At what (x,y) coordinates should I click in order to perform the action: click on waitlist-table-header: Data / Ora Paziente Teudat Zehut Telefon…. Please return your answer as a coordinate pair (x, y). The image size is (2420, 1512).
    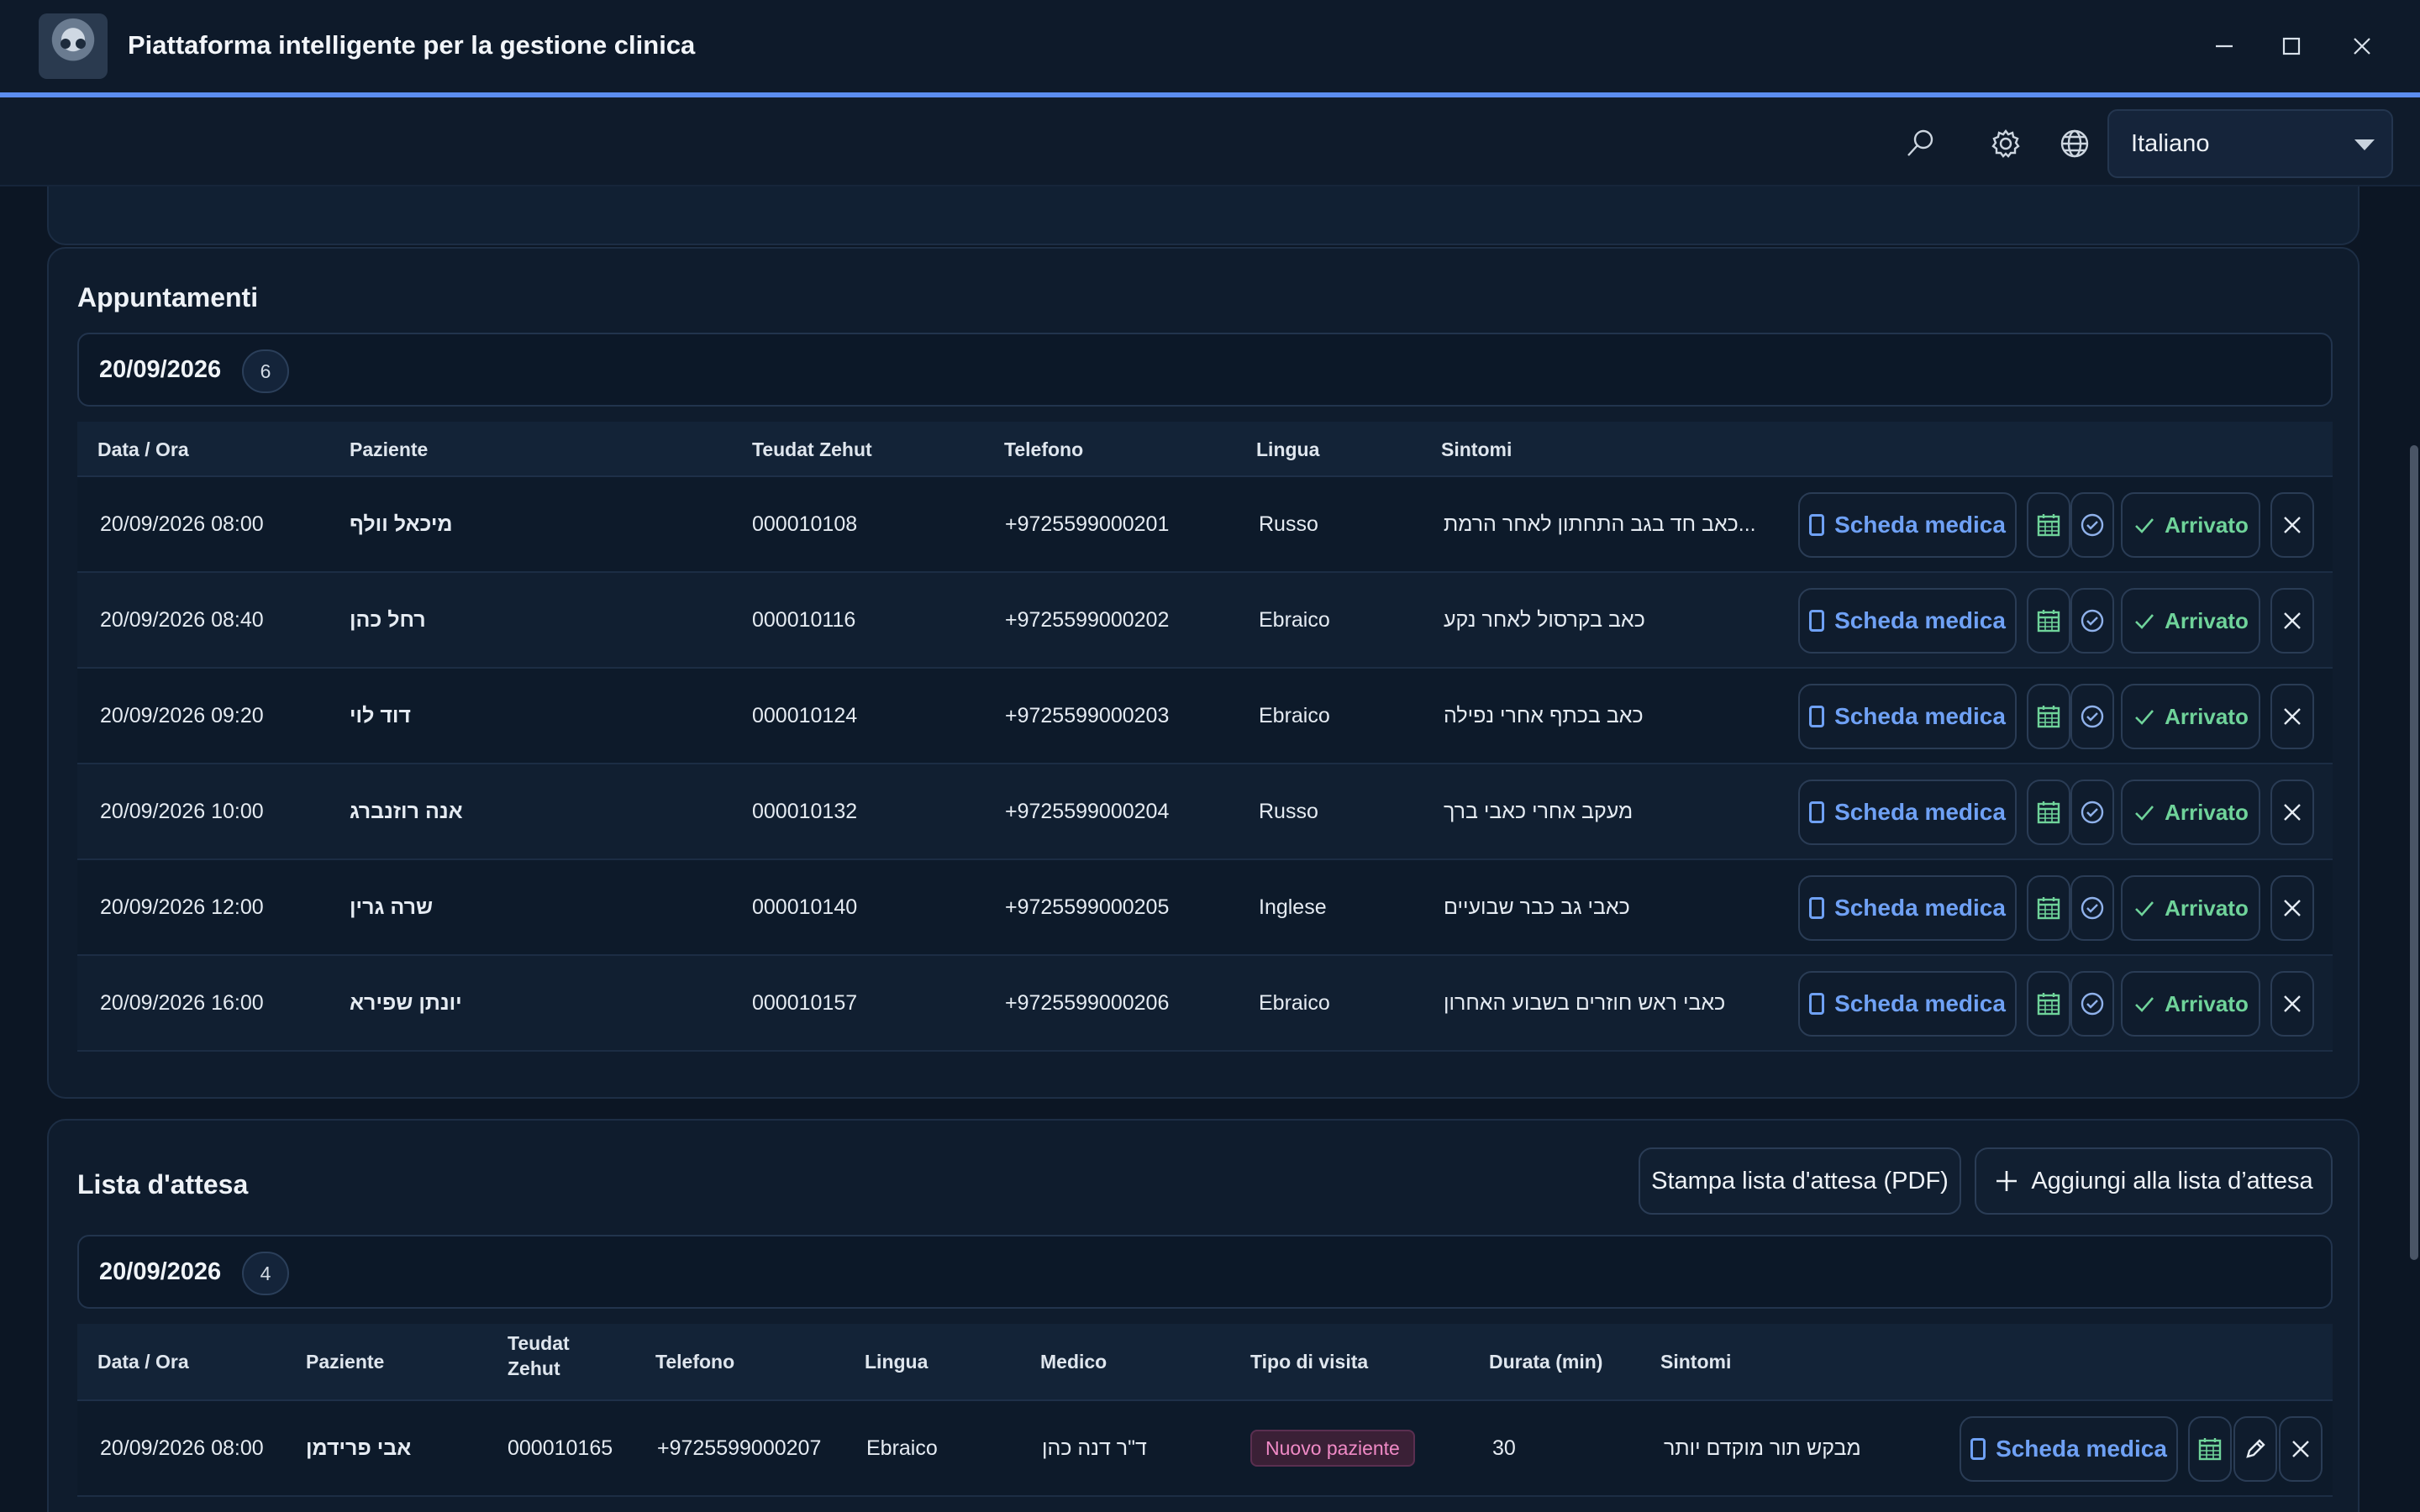
    Looking at the image, I should click on (1205, 1362).